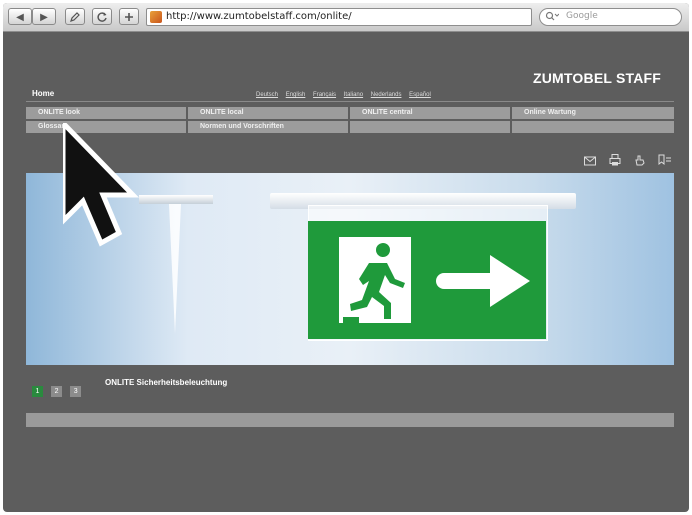 This screenshot has height=515, width=692. I want to click on language-link: Français, so click(324, 95).